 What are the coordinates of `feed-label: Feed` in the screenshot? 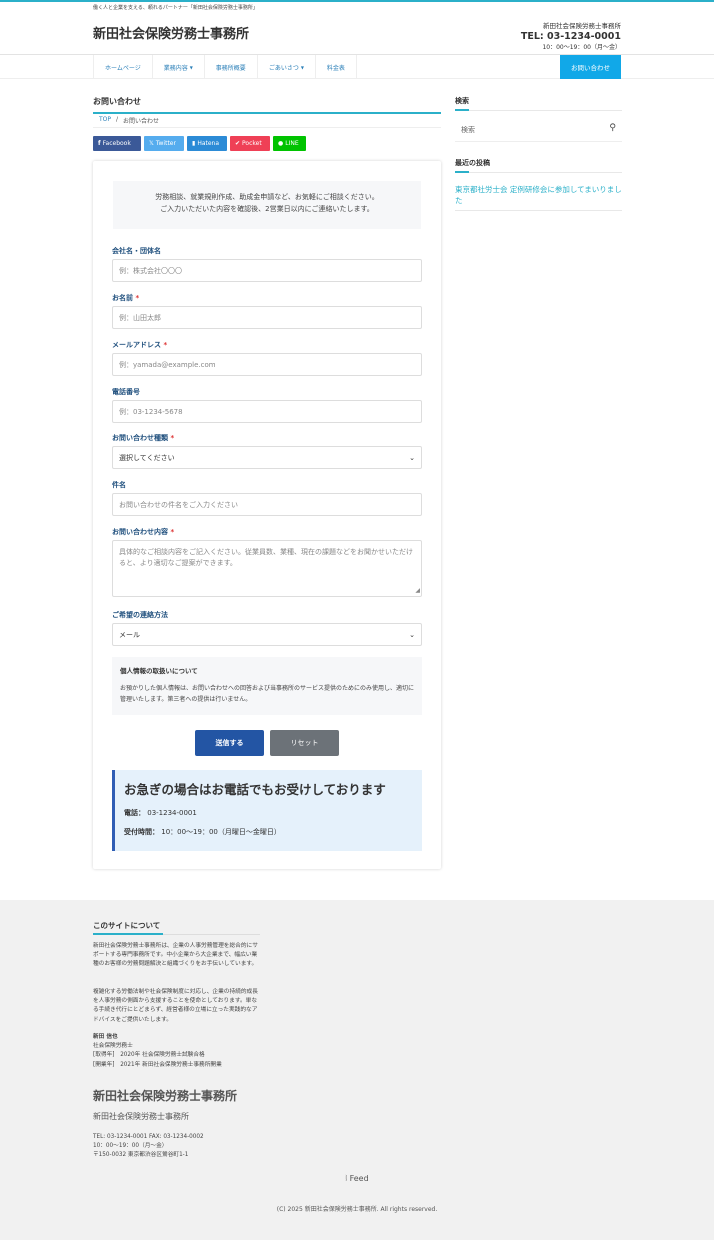 It's located at (359, 1178).